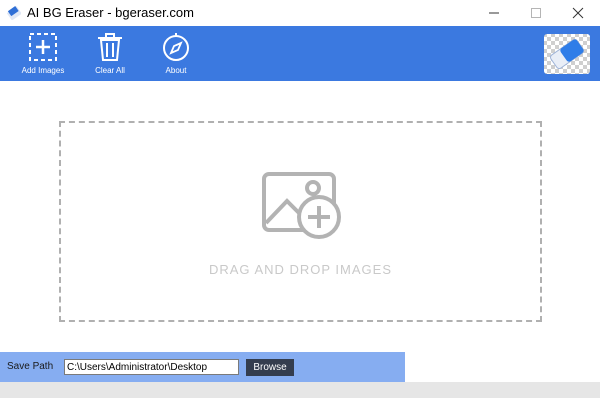 The width and height of the screenshot is (600, 398). What do you see at coordinates (30, 366) in the screenshot?
I see `save-path-label: Save Path` at bounding box center [30, 366].